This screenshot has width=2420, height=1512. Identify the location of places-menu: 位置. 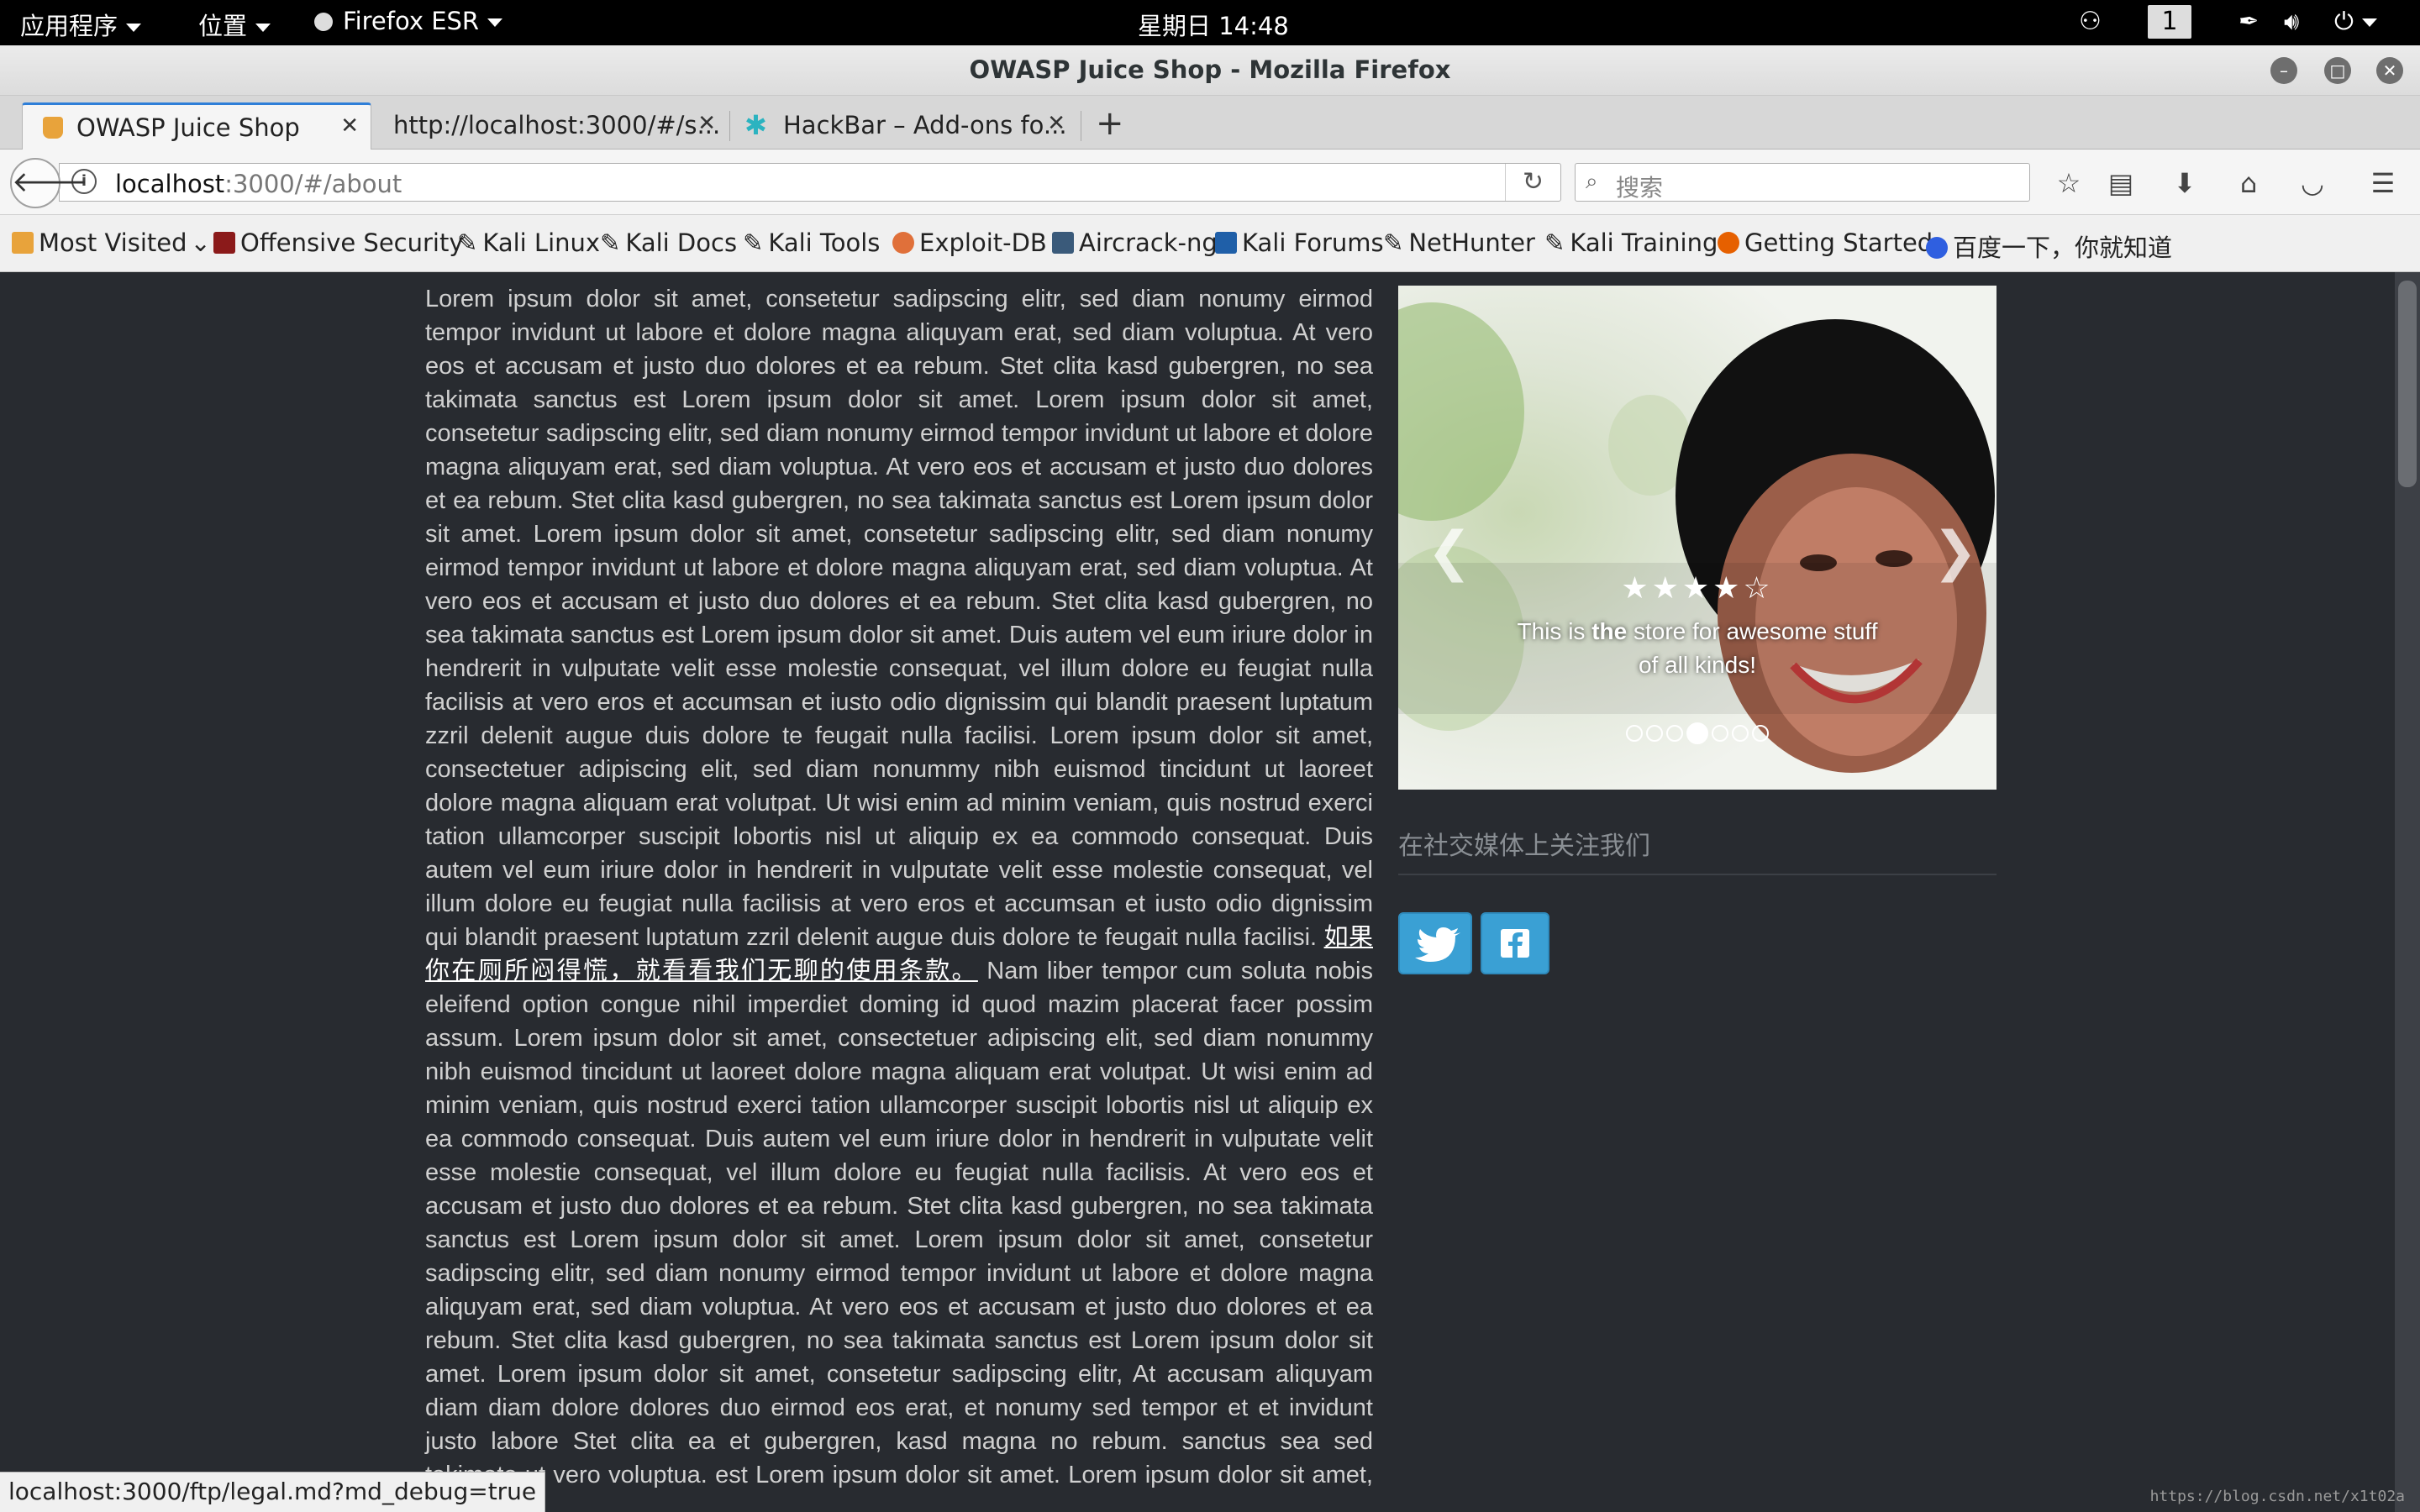
(234, 24).